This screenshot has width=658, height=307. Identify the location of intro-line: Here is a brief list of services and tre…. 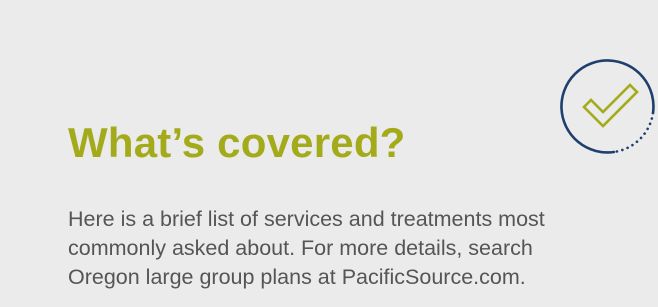
(306, 219).